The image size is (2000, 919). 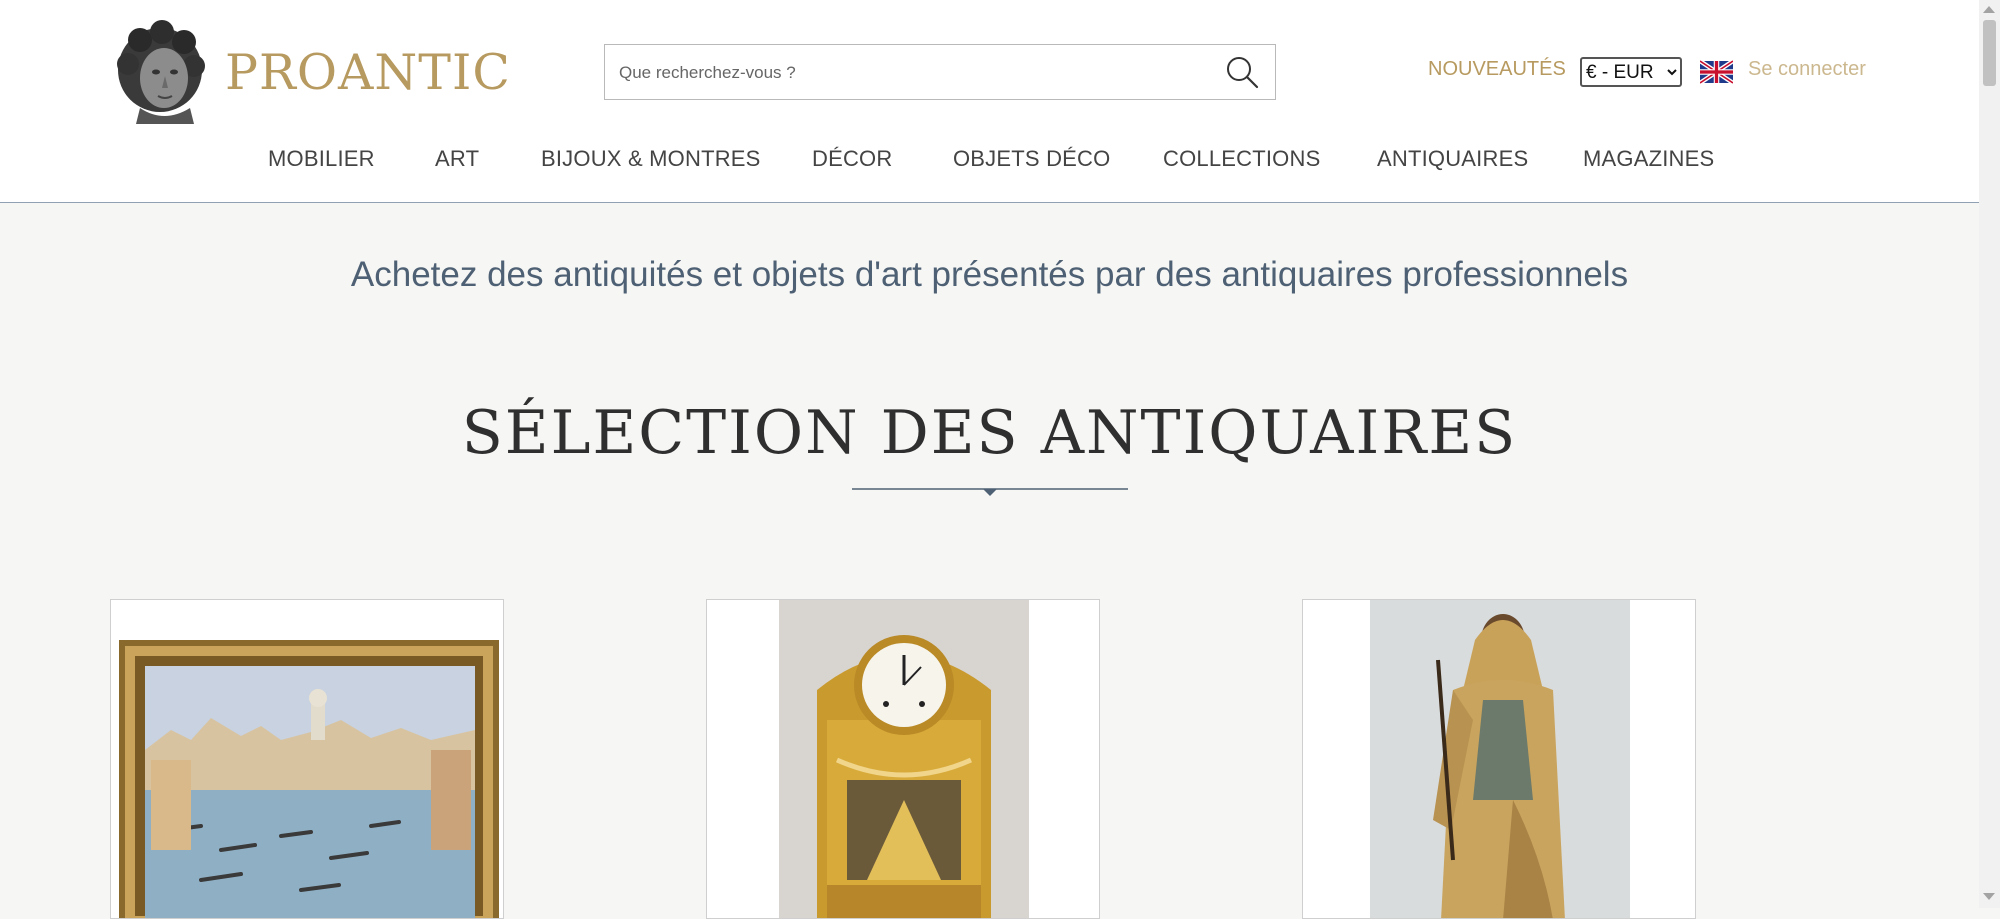 What do you see at coordinates (321, 159) in the screenshot?
I see `nav-item-mobilier: MOBILIER` at bounding box center [321, 159].